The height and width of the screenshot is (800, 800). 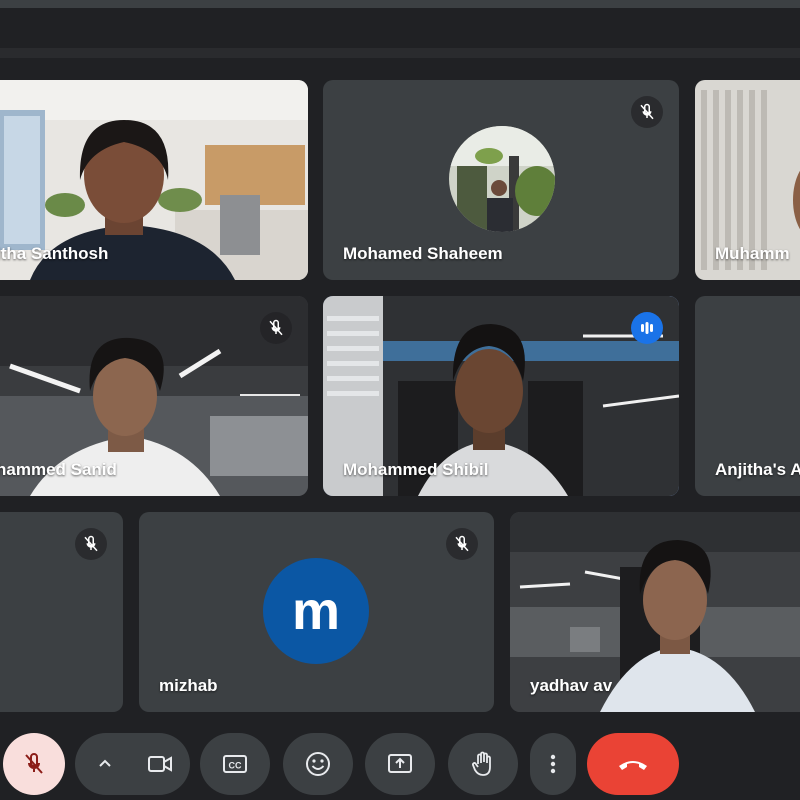 What do you see at coordinates (747, 180) in the screenshot?
I see `participant-tile-muhamm: Muhamm` at bounding box center [747, 180].